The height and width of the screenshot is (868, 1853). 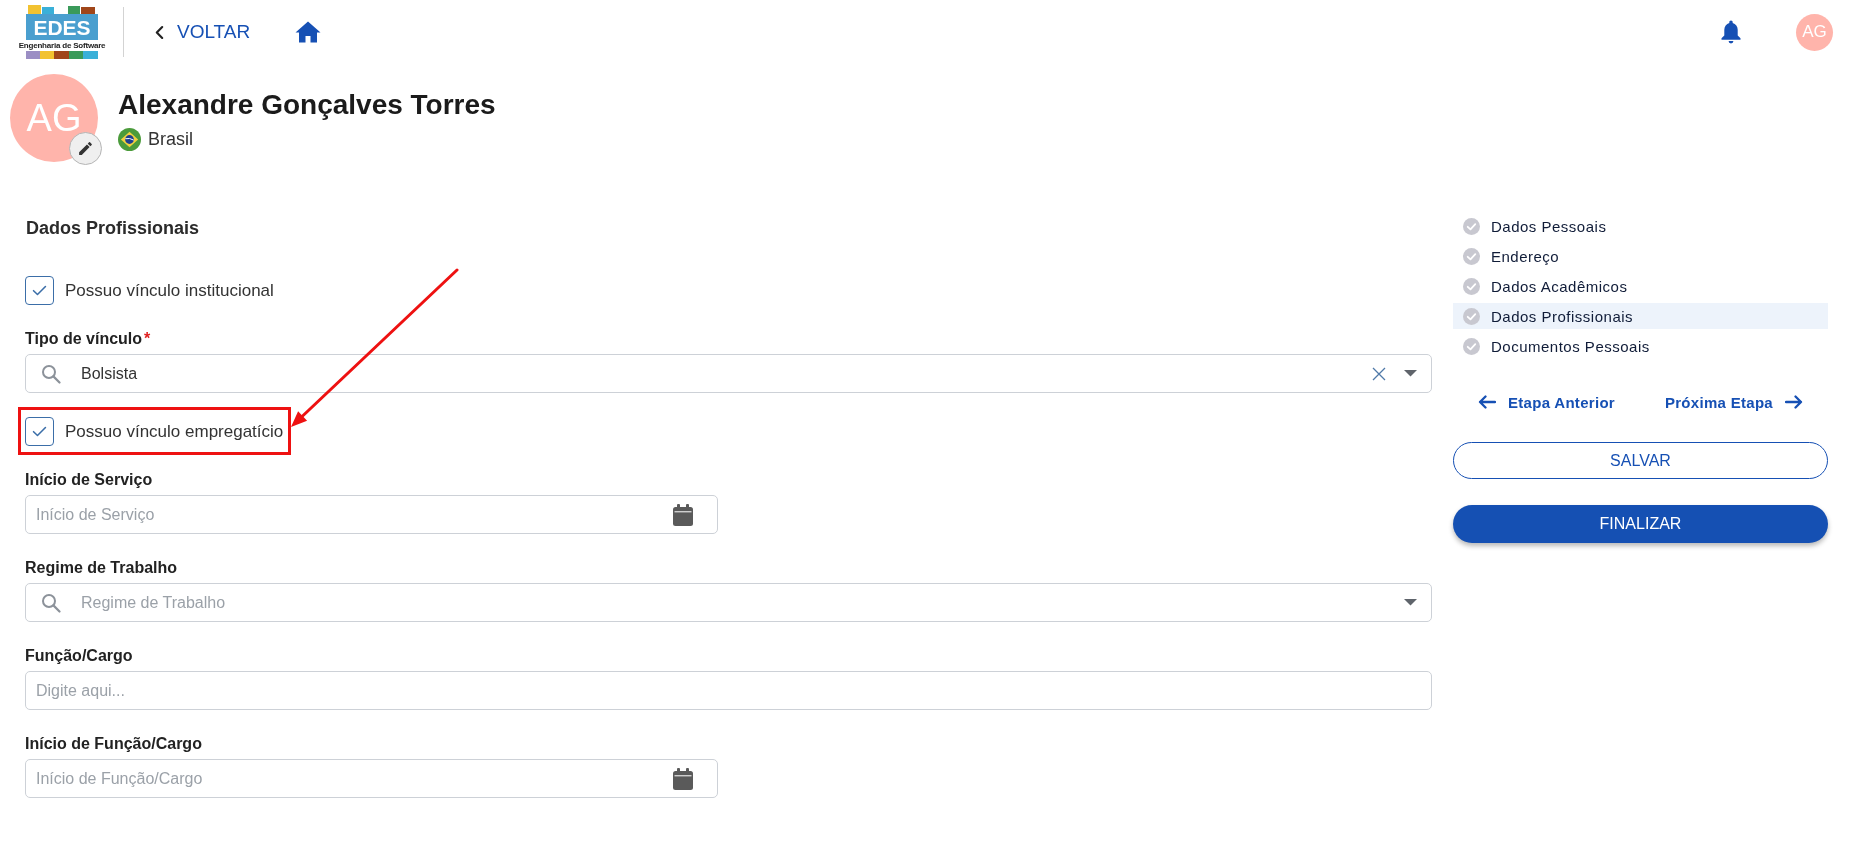 I want to click on clear-icon, so click(x=1379, y=373).